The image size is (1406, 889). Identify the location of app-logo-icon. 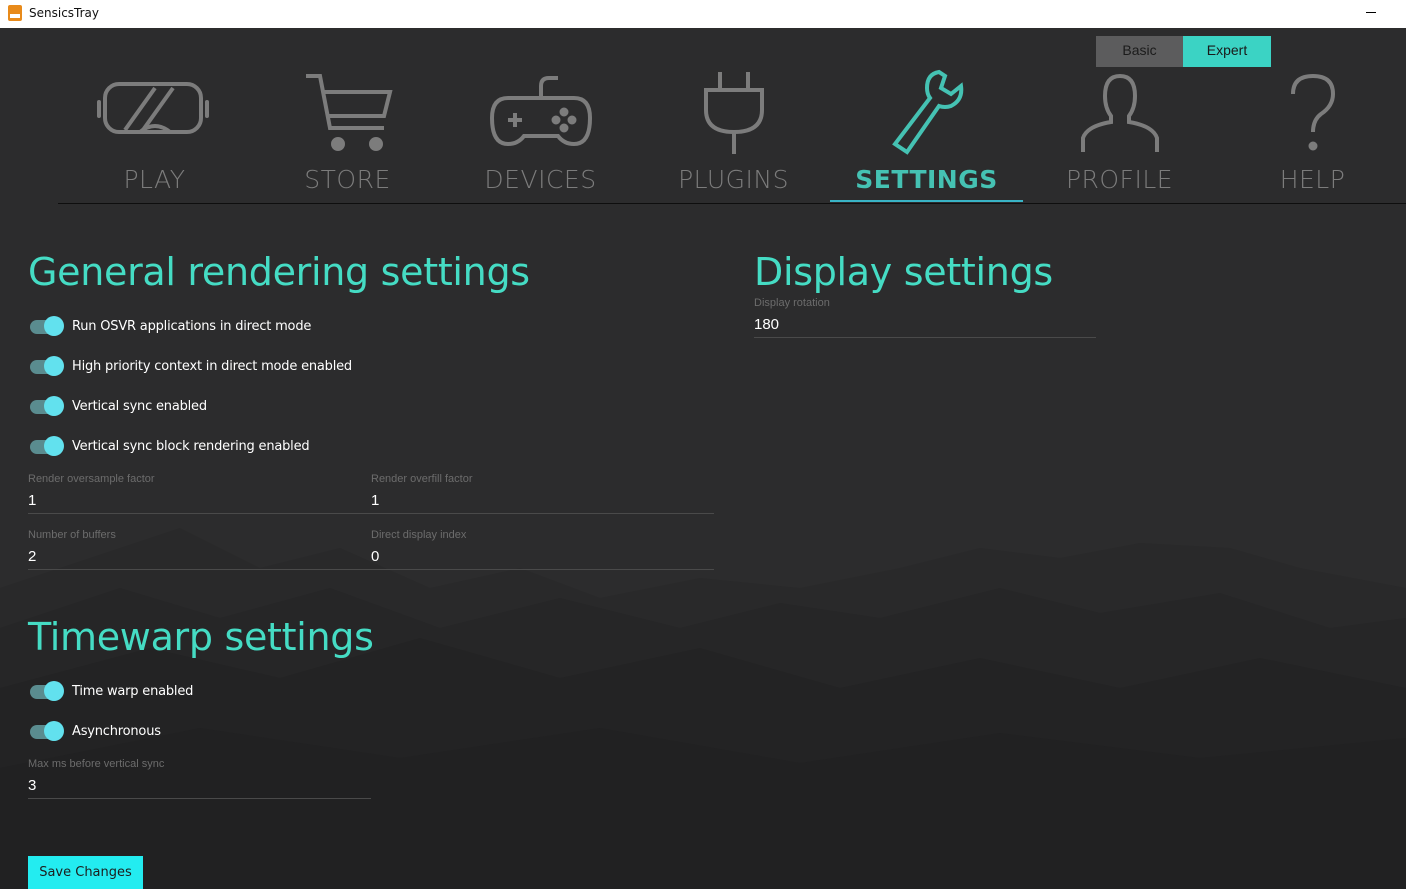
(15, 13).